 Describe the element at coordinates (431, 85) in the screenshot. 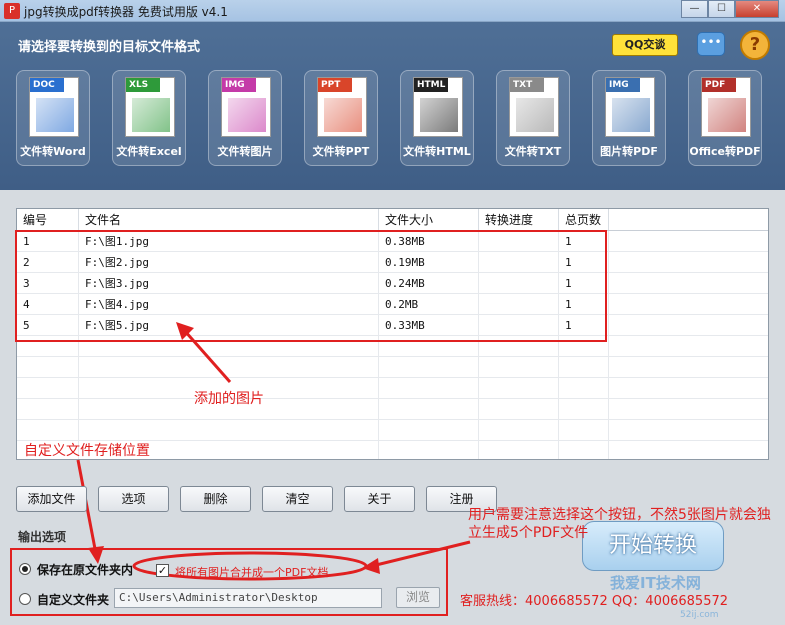

I see `format-tag: HTML` at that location.